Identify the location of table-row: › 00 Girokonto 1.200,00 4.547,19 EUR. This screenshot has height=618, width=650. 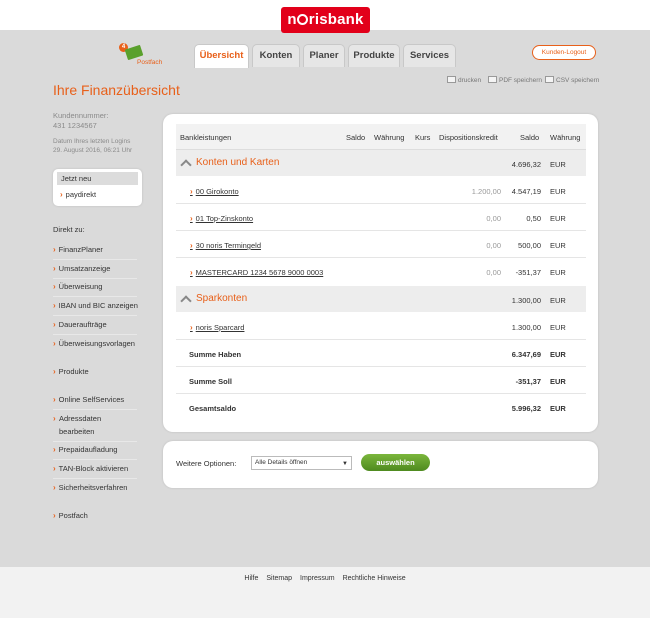
(381, 190).